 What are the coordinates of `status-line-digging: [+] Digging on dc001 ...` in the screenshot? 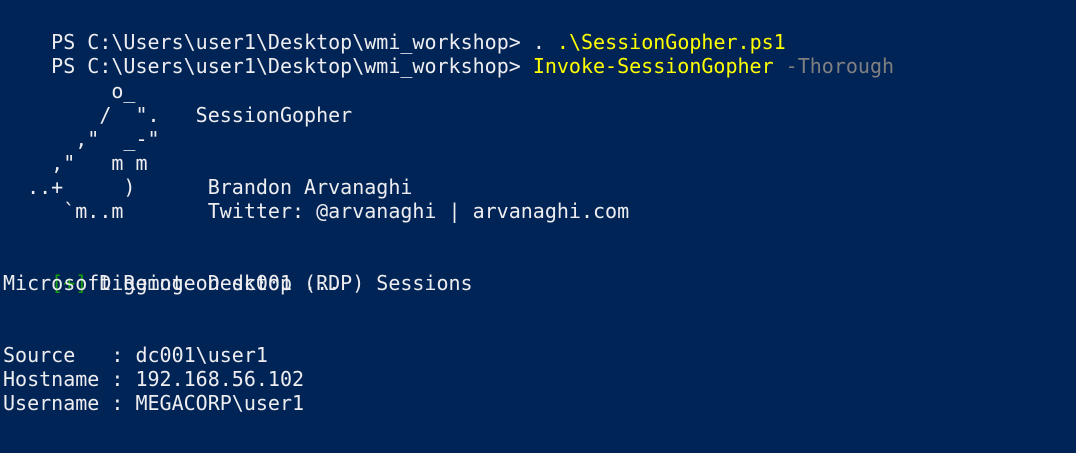 It's located at (171, 271).